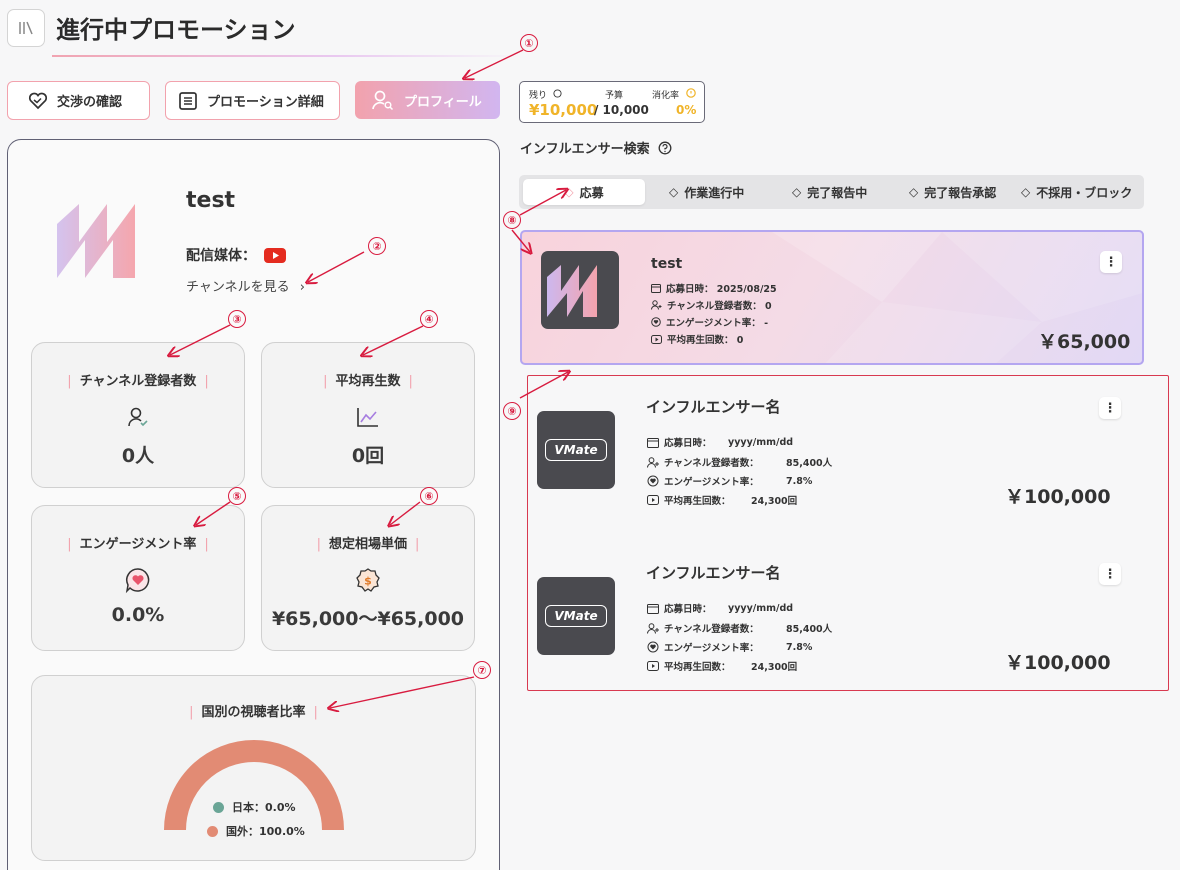 This screenshot has width=1180, height=870. What do you see at coordinates (264, 807) in the screenshot?
I see `legend-japan-label: 日本：0.0%` at bounding box center [264, 807].